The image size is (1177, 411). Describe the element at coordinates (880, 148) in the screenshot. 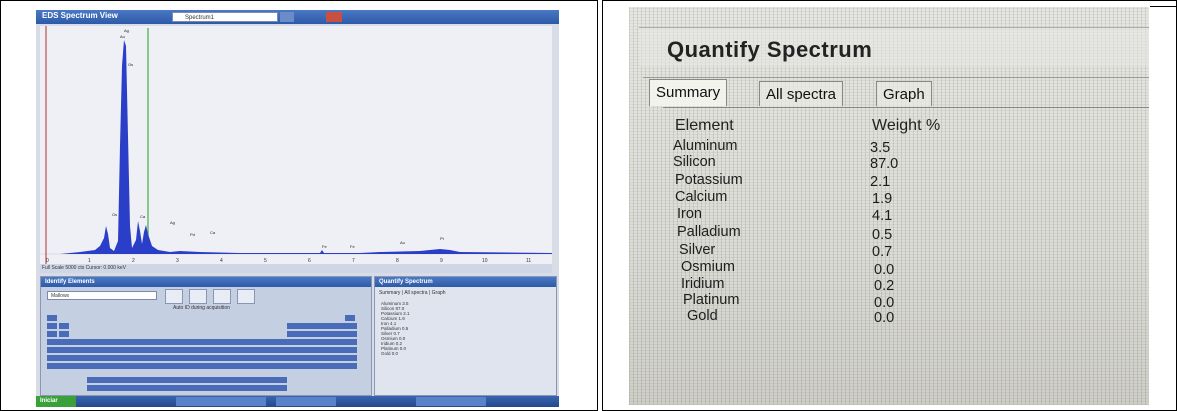

I see `weight-cell: 3.5` at that location.